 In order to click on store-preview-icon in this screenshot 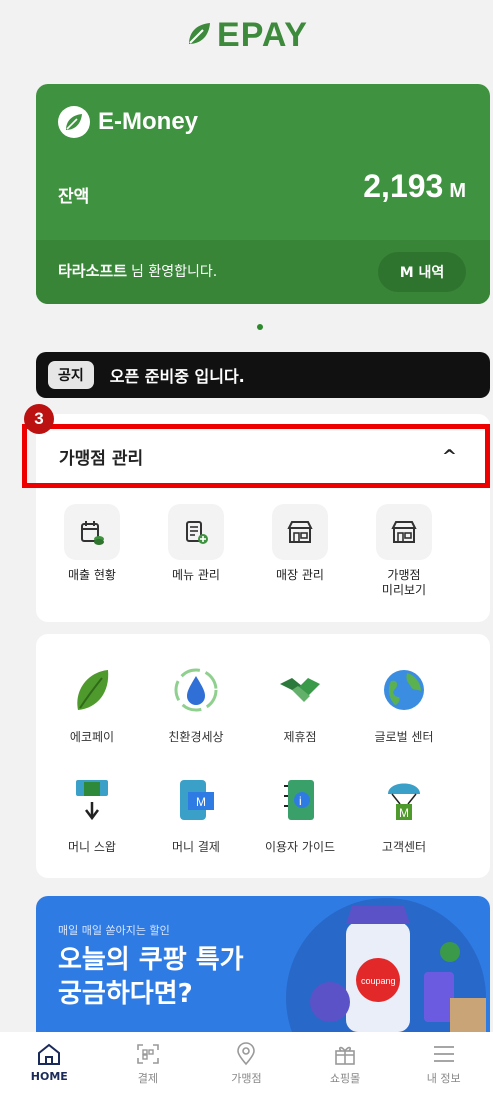, I will do `click(404, 532)`.